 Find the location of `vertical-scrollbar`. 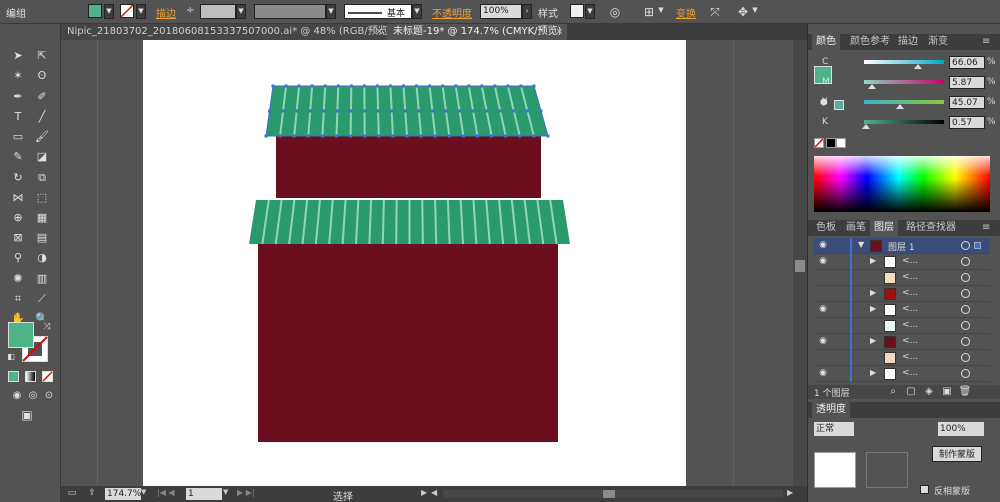

vertical-scrollbar is located at coordinates (800, 263).